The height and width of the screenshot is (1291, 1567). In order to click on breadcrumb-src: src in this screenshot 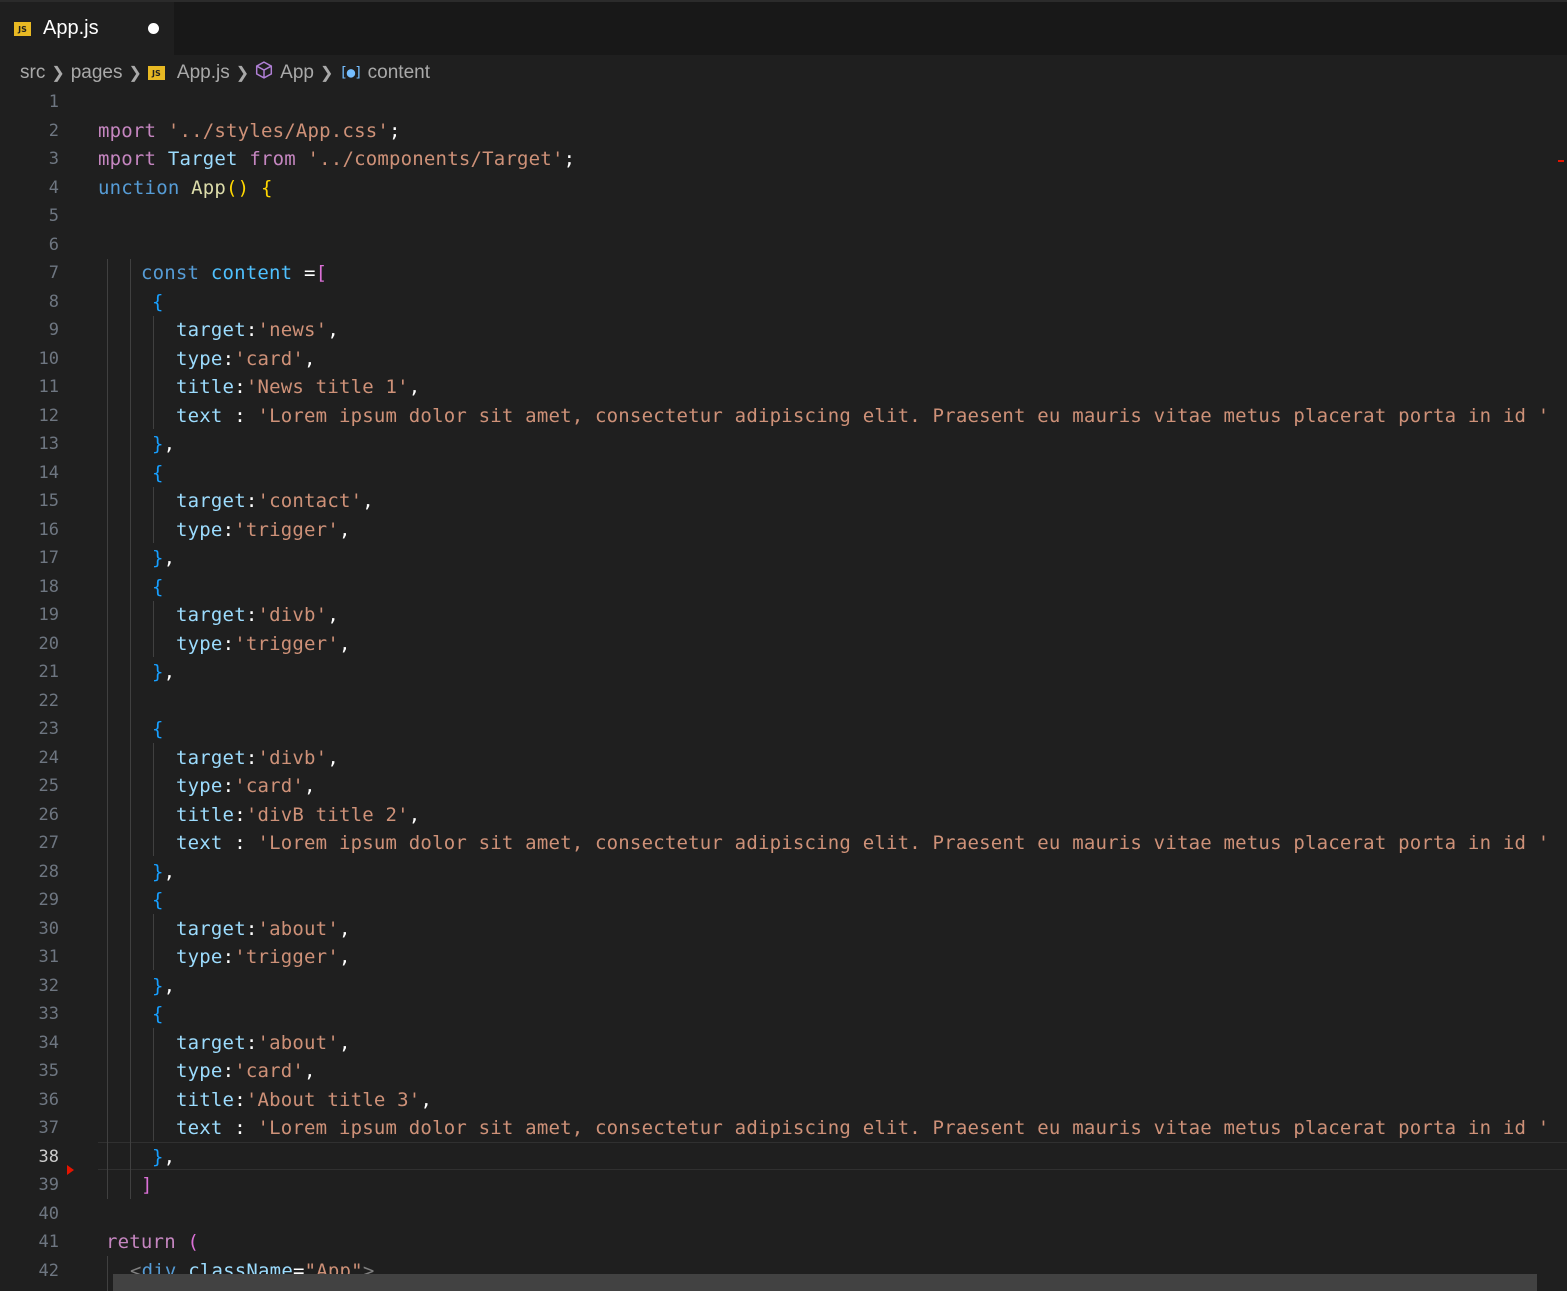, I will do `click(32, 73)`.